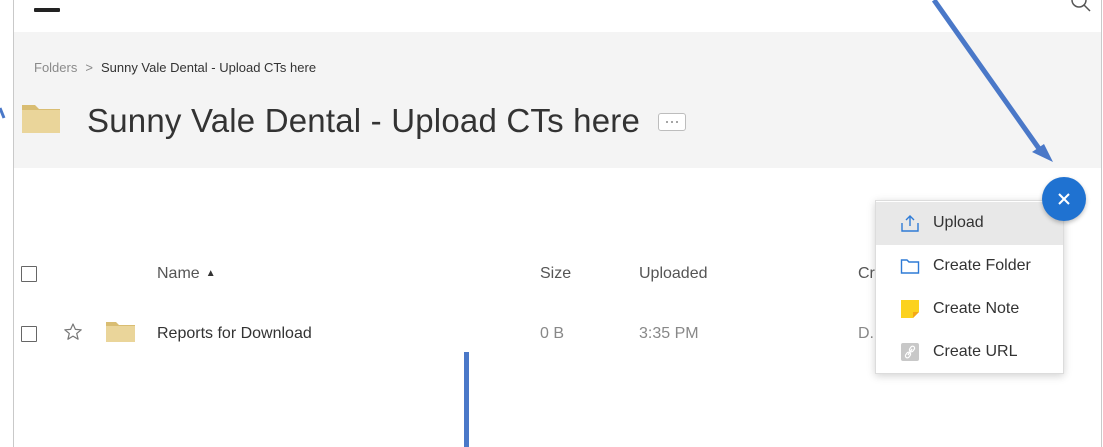  Describe the element at coordinates (466, 399) in the screenshot. I see `annotation-bar` at that location.